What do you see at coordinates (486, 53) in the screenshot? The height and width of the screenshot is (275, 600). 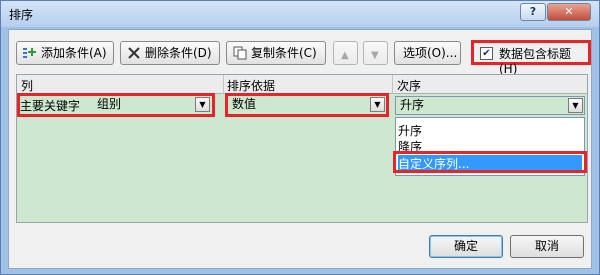 I see `has-header-checkbox: ✔` at bounding box center [486, 53].